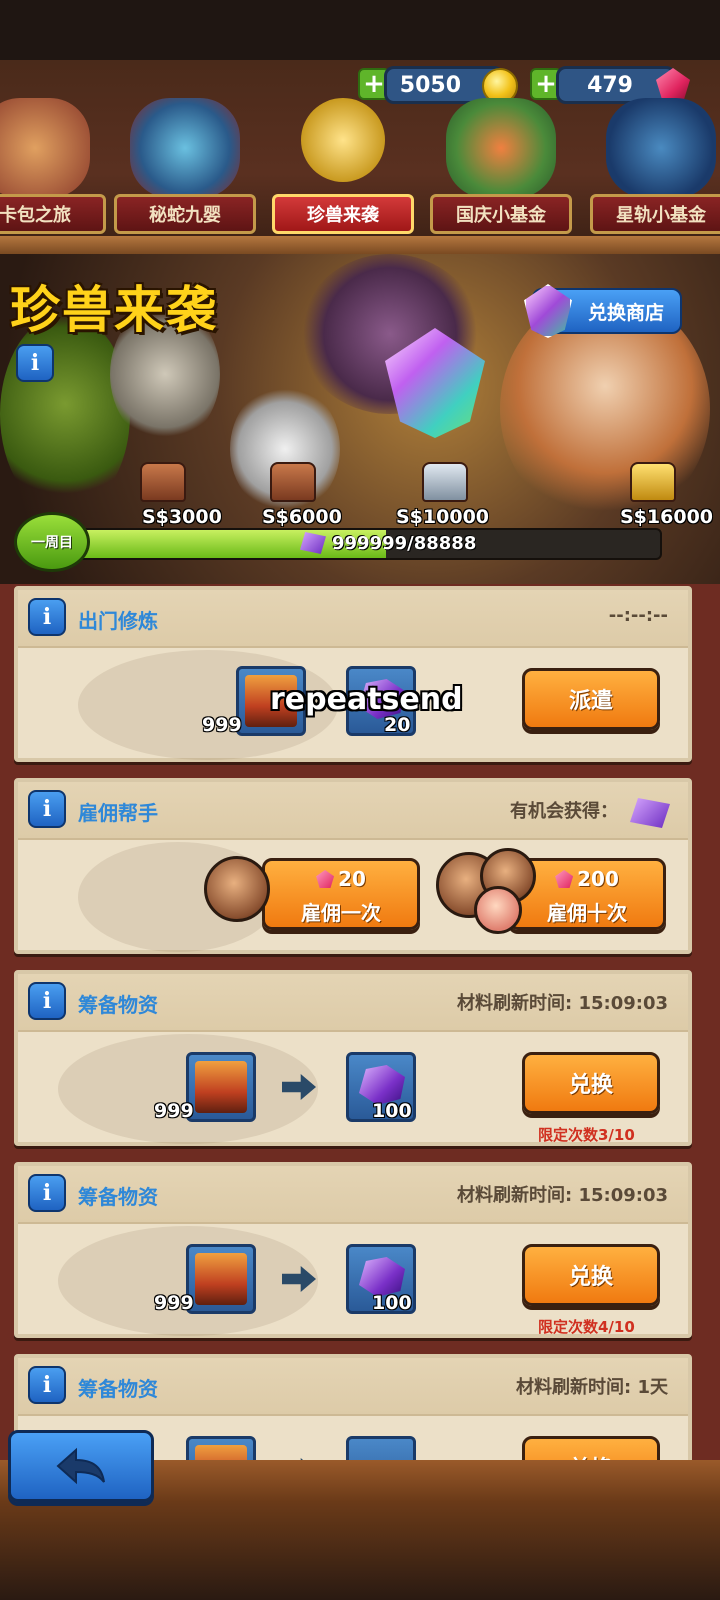  What do you see at coordinates (445, 482) in the screenshot?
I see `chest-icon-silver` at bounding box center [445, 482].